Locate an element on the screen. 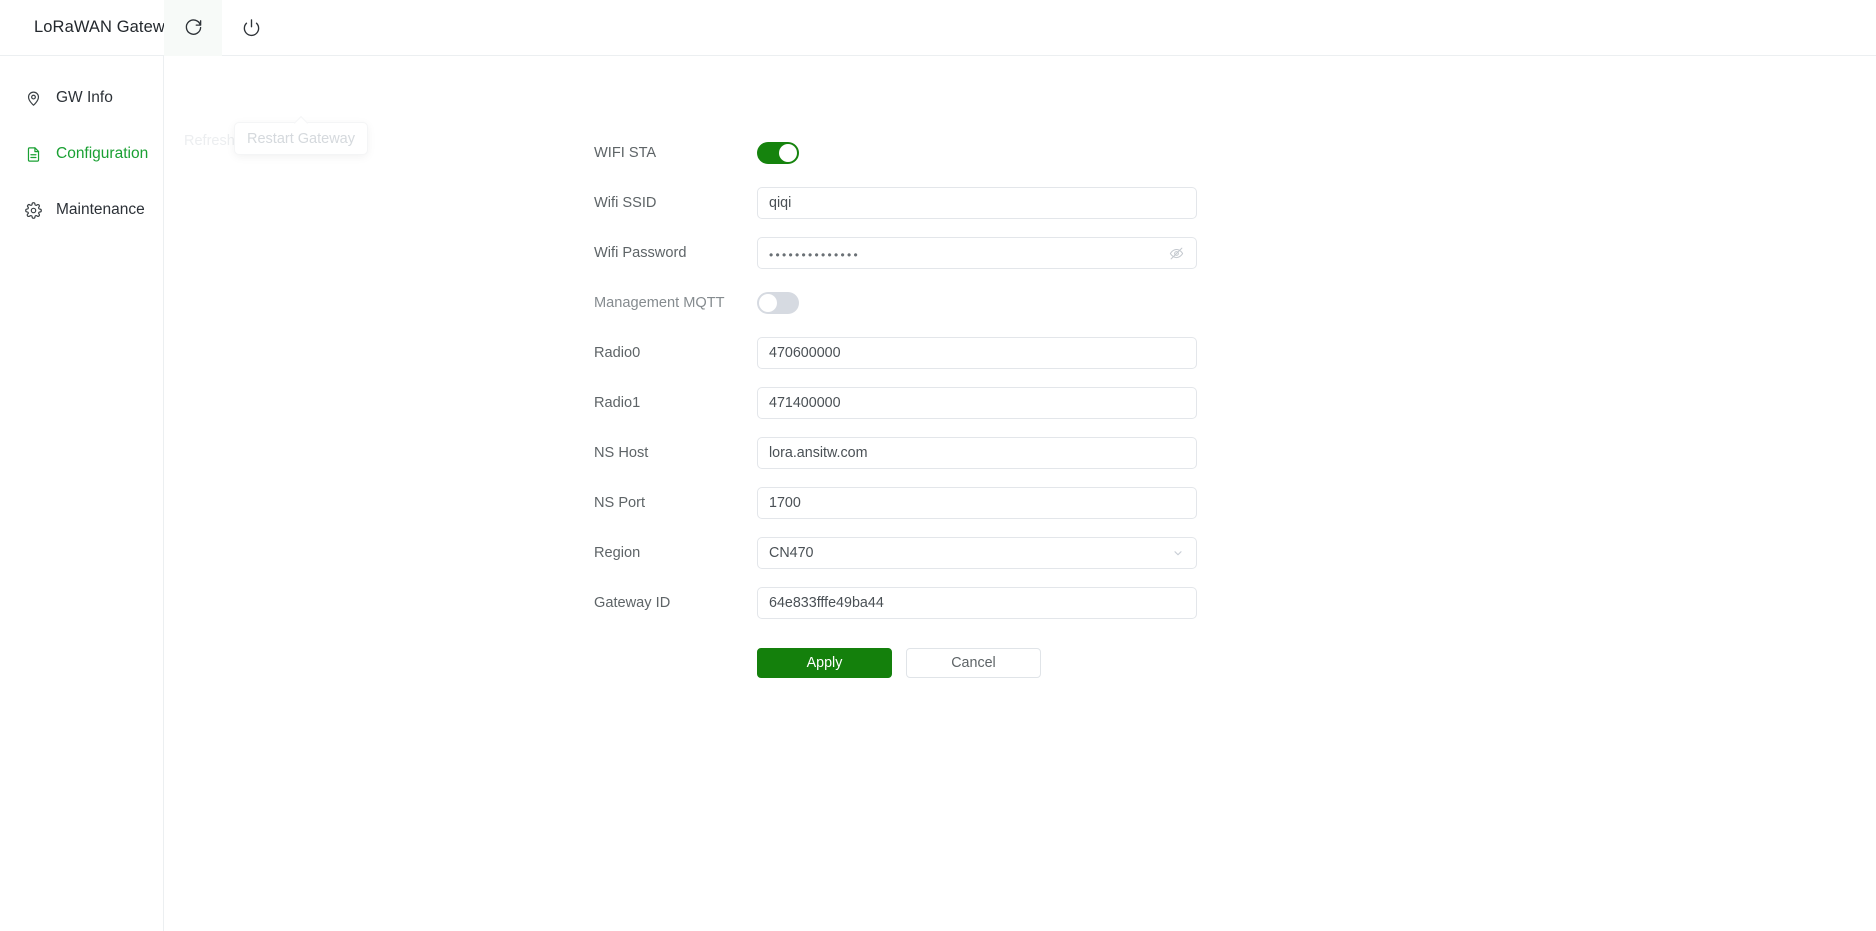 The image size is (1876, 931). wifi-ssid-field: qiqi is located at coordinates (977, 203).